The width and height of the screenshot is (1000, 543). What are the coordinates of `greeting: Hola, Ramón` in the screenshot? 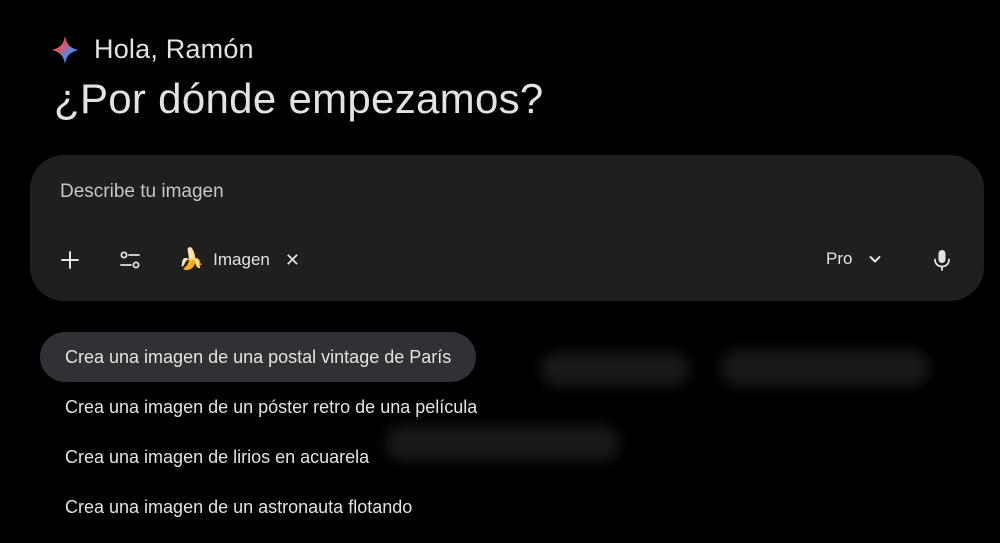 It's located at (152, 49).